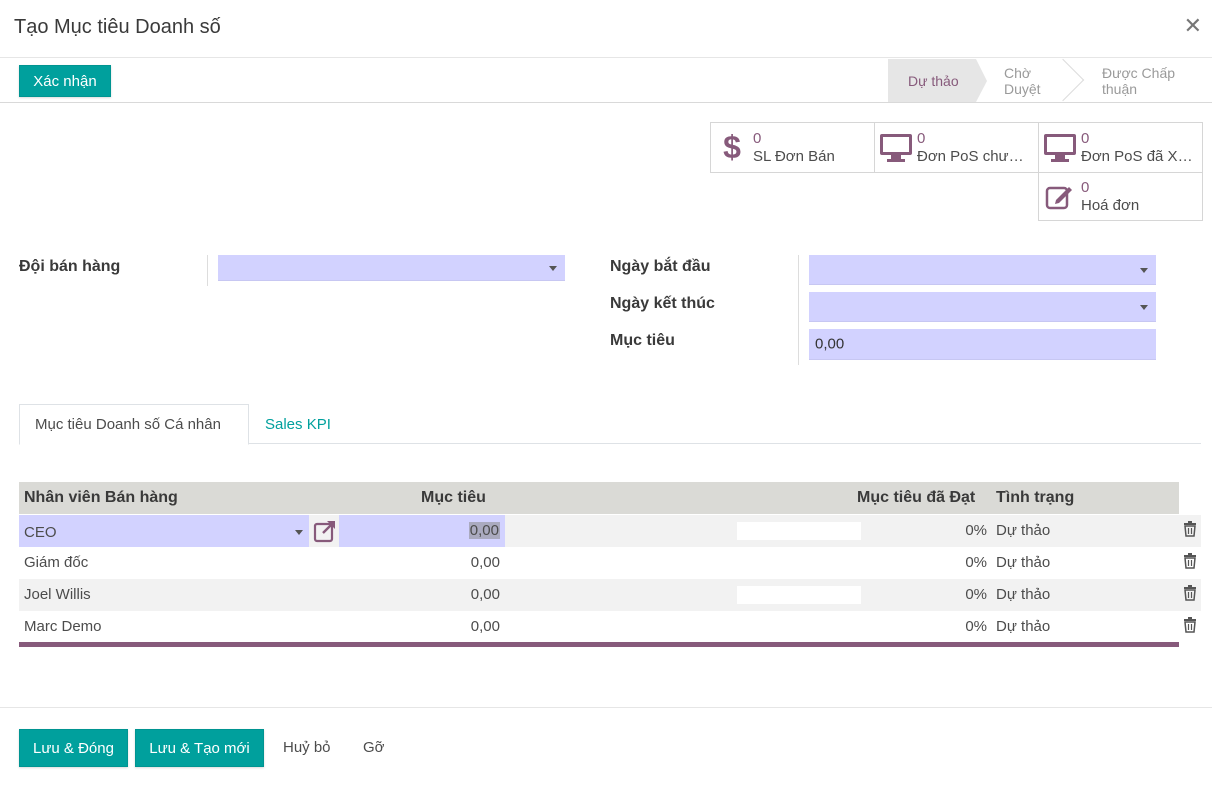  What do you see at coordinates (1030, 80) in the screenshot?
I see `stage-pending: Chờ Duyệt` at bounding box center [1030, 80].